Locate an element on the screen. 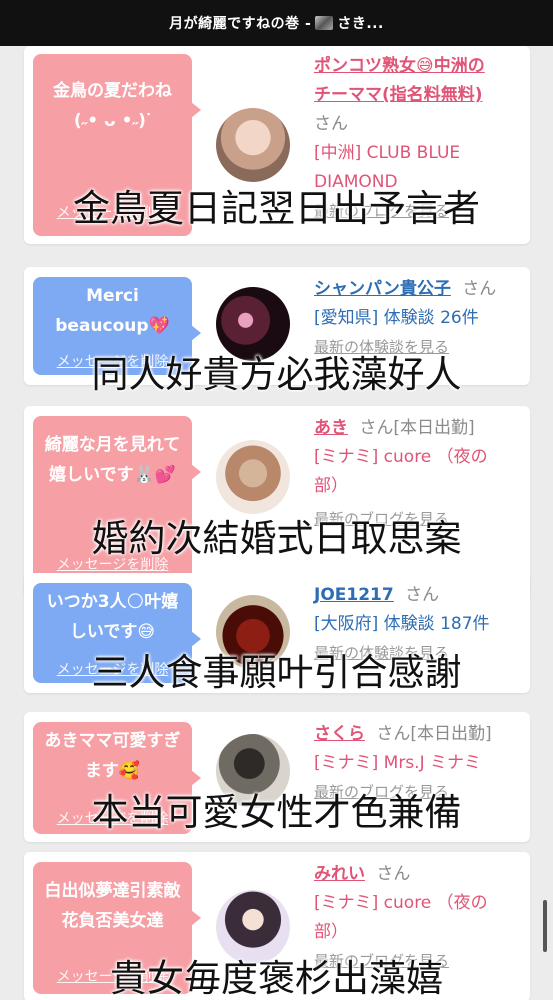 This screenshot has height=1000, width=553. overlay-caption: 貴女毎度褒杉出藻嬉 is located at coordinates (276, 978).